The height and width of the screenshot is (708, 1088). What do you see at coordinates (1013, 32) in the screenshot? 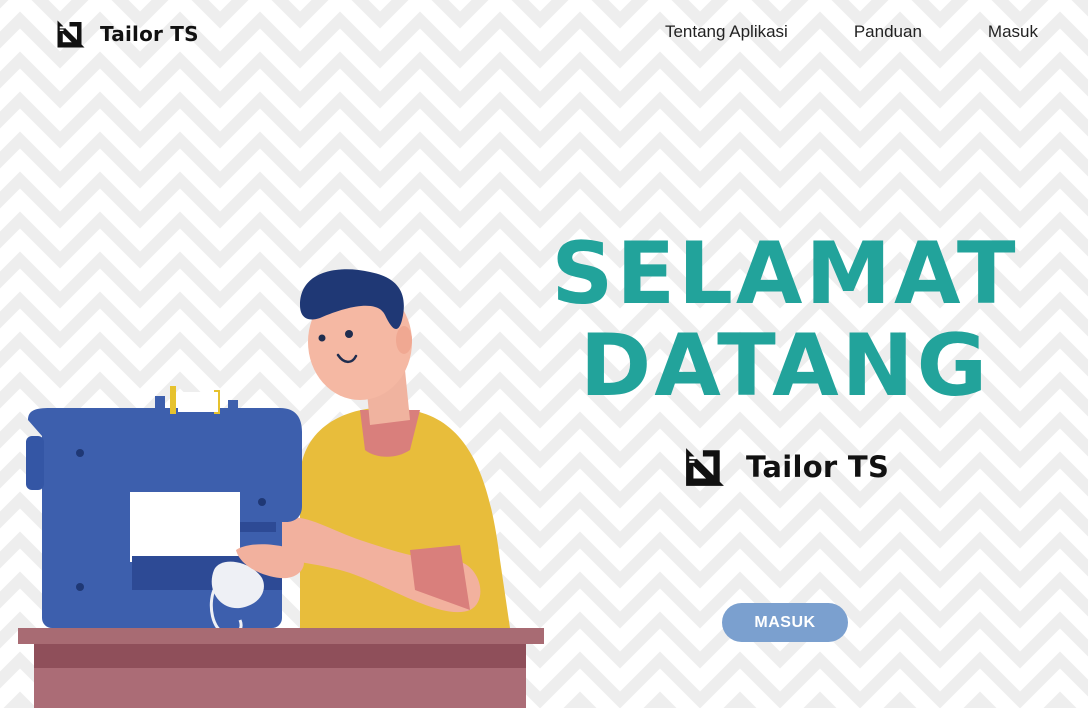
I see `nav-link-login: Masuk` at bounding box center [1013, 32].